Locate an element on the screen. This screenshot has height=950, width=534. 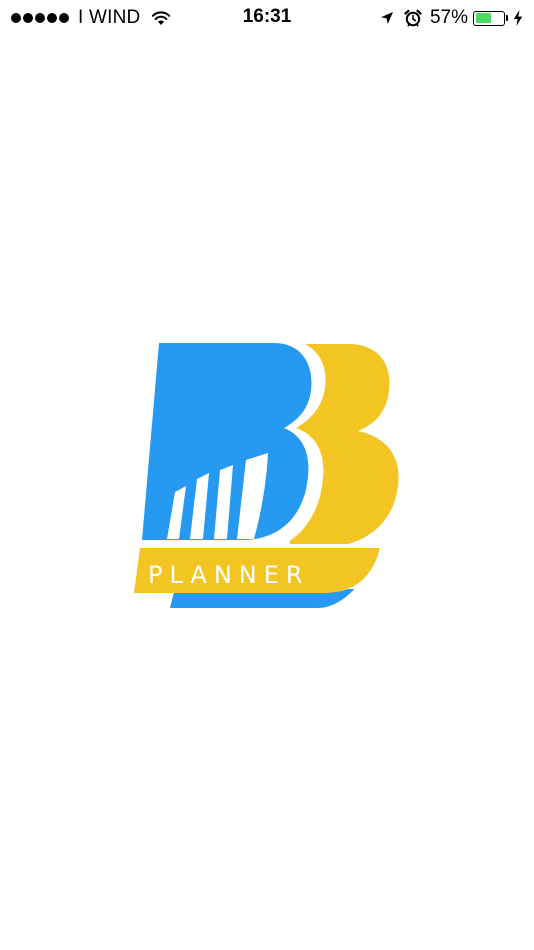
battery-level-fill is located at coordinates (483, 18).